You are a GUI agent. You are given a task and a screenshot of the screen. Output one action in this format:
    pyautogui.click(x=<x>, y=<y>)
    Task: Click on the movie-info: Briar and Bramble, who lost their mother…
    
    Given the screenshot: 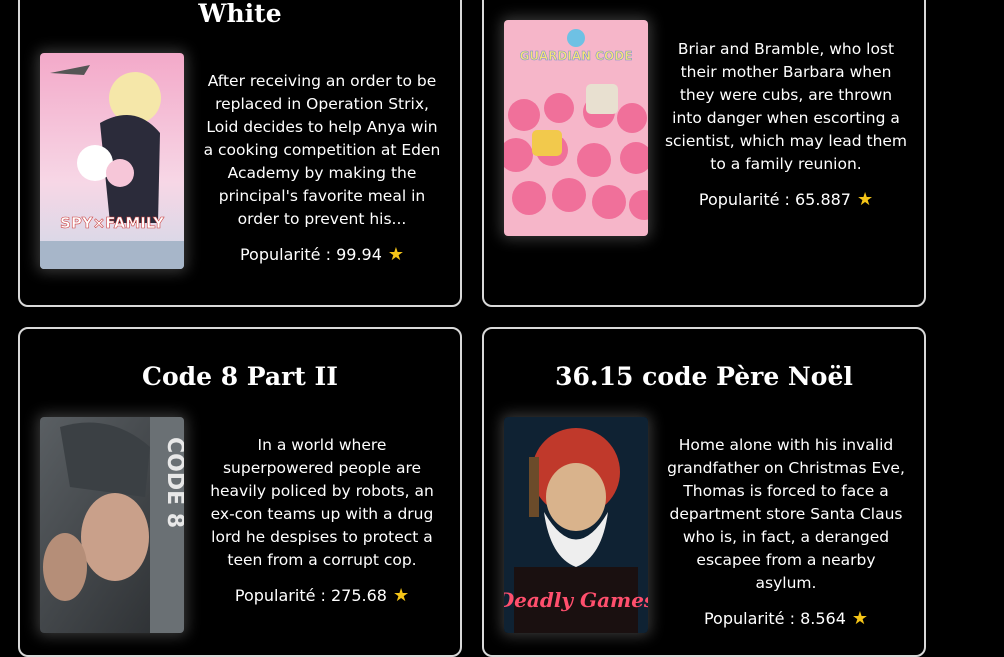 What is the action you would take?
    pyautogui.click(x=786, y=124)
    